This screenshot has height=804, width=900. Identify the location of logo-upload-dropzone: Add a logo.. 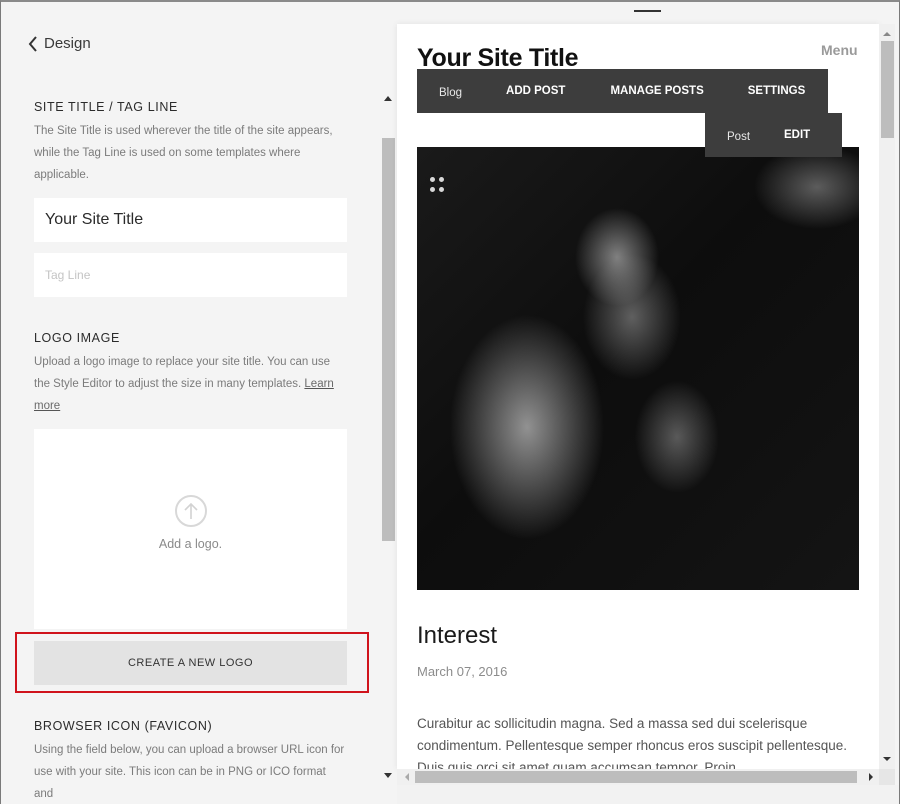
(190, 529).